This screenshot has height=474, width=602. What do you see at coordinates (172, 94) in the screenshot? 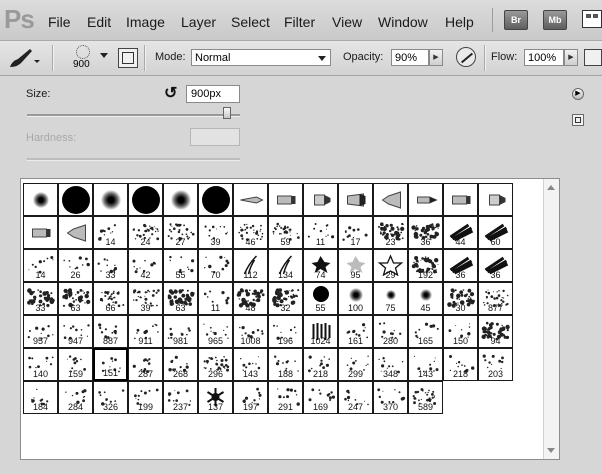
I see `reset-size-icon: ↺` at bounding box center [172, 94].